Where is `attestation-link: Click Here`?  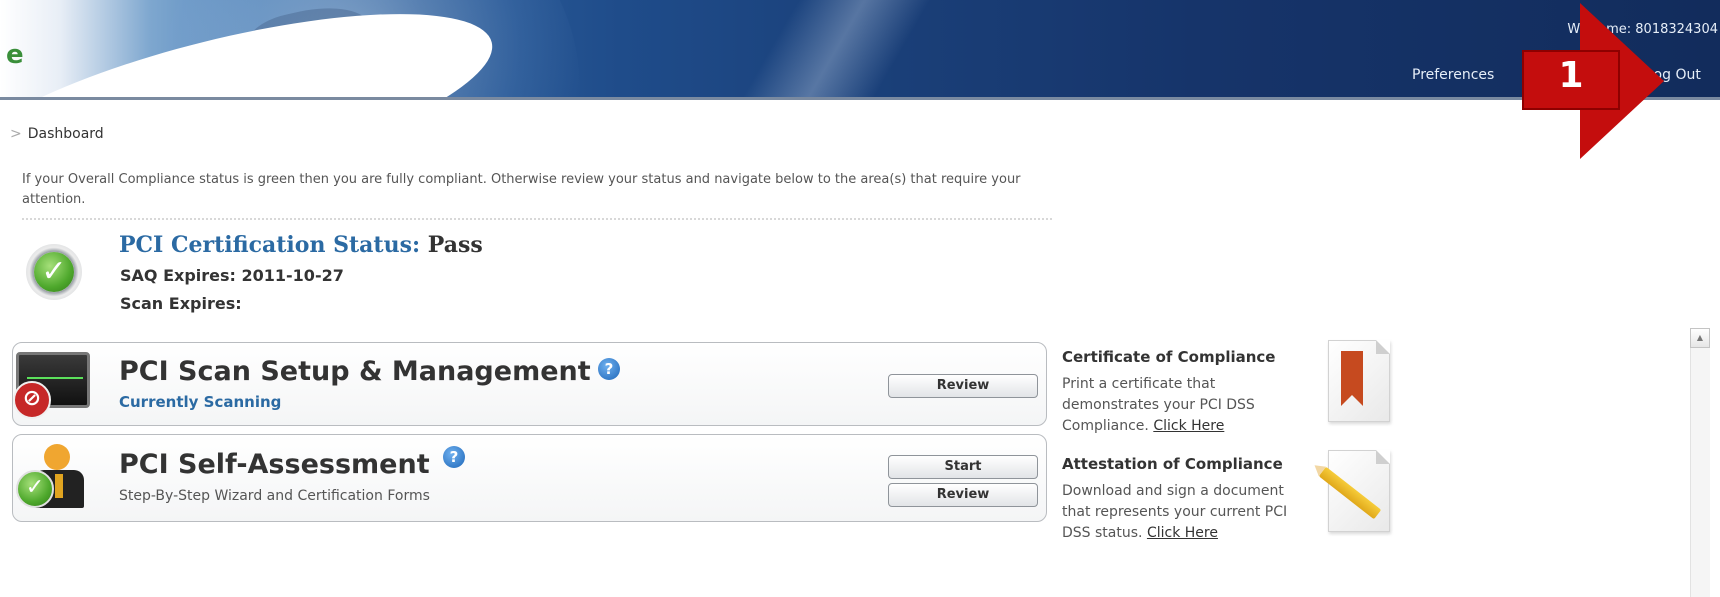 attestation-link: Click Here is located at coordinates (1182, 533).